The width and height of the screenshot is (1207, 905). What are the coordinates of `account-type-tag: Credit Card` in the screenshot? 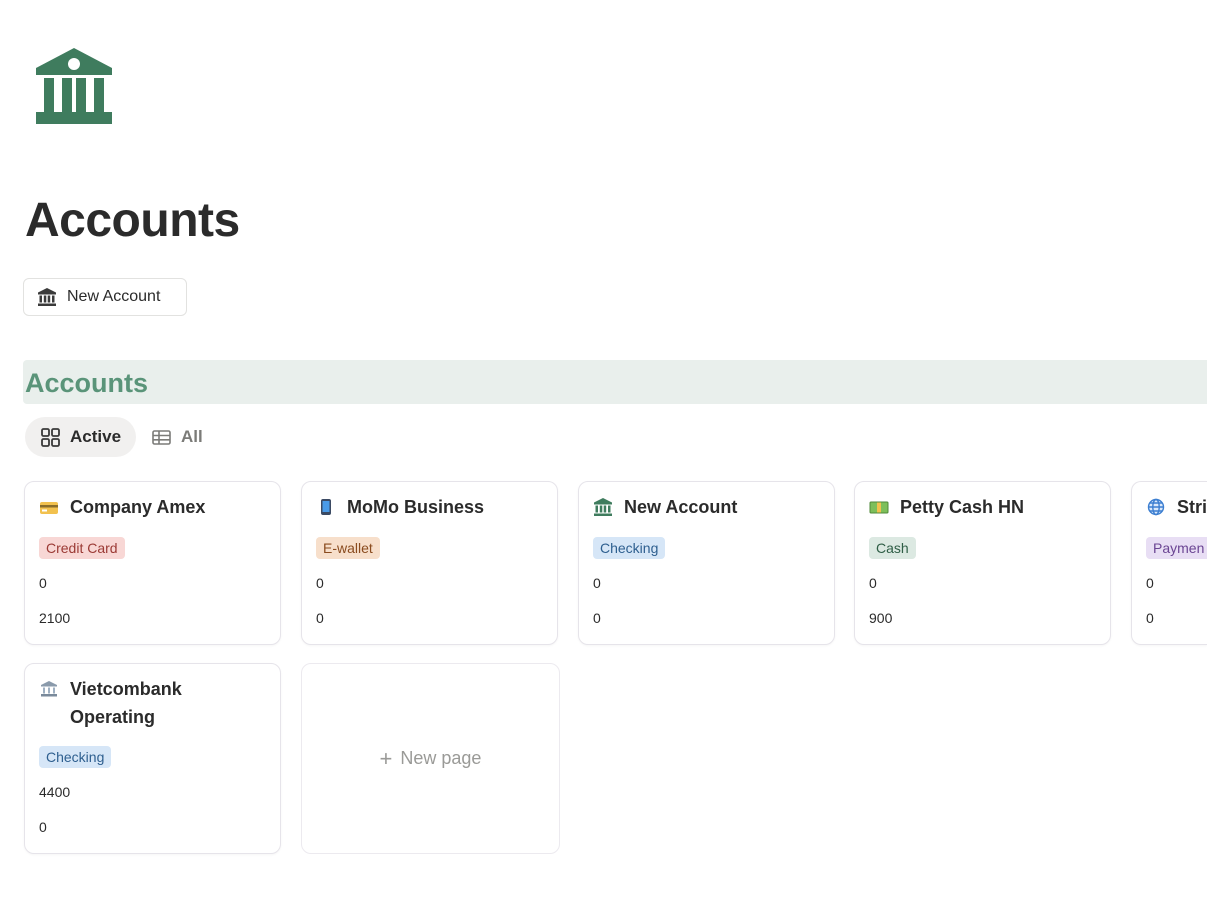 It's located at (82, 548).